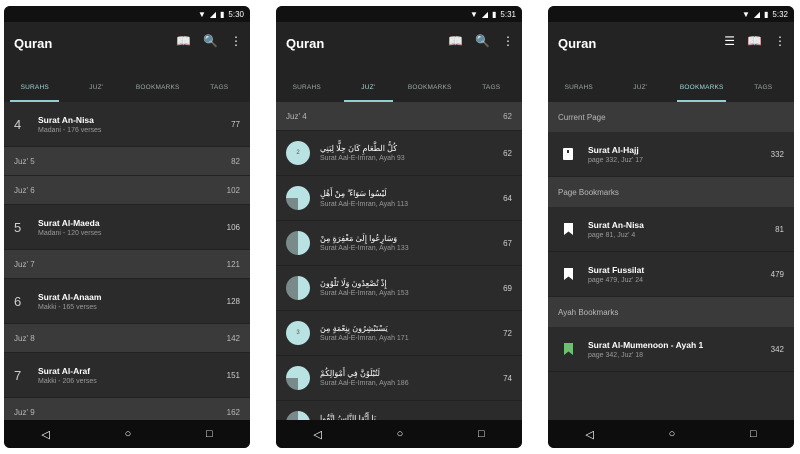  Describe the element at coordinates (359, 238) in the screenshot. I see `ayah-arabic: وَسَارِعُوا إِلَىٰ مَغْفِرَةٍ مِنْ` at that location.